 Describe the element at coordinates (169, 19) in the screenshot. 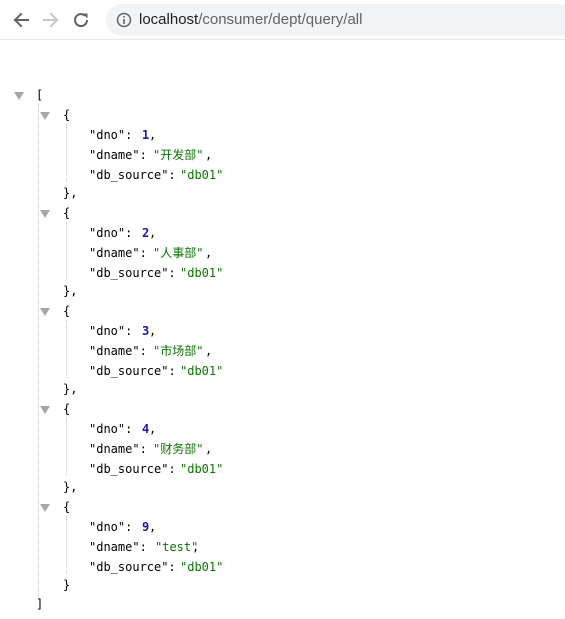

I see `url-host: localhost` at that location.